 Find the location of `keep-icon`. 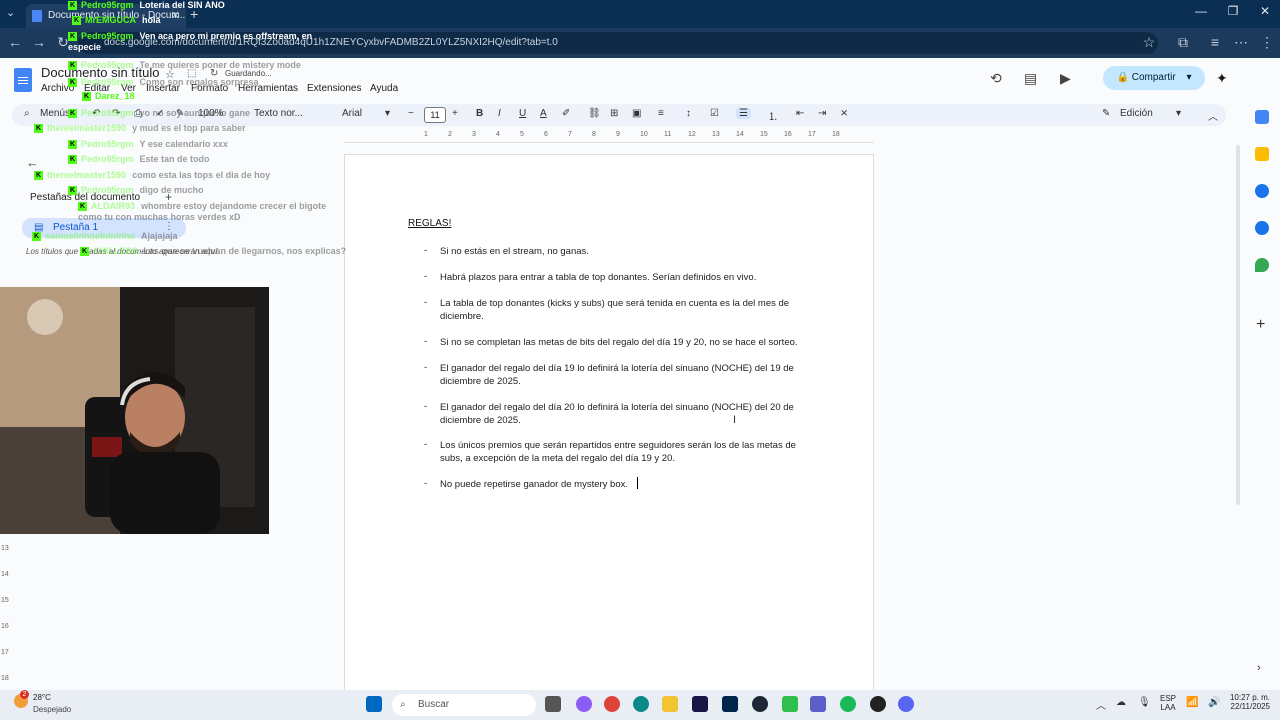

keep-icon is located at coordinates (1262, 154).